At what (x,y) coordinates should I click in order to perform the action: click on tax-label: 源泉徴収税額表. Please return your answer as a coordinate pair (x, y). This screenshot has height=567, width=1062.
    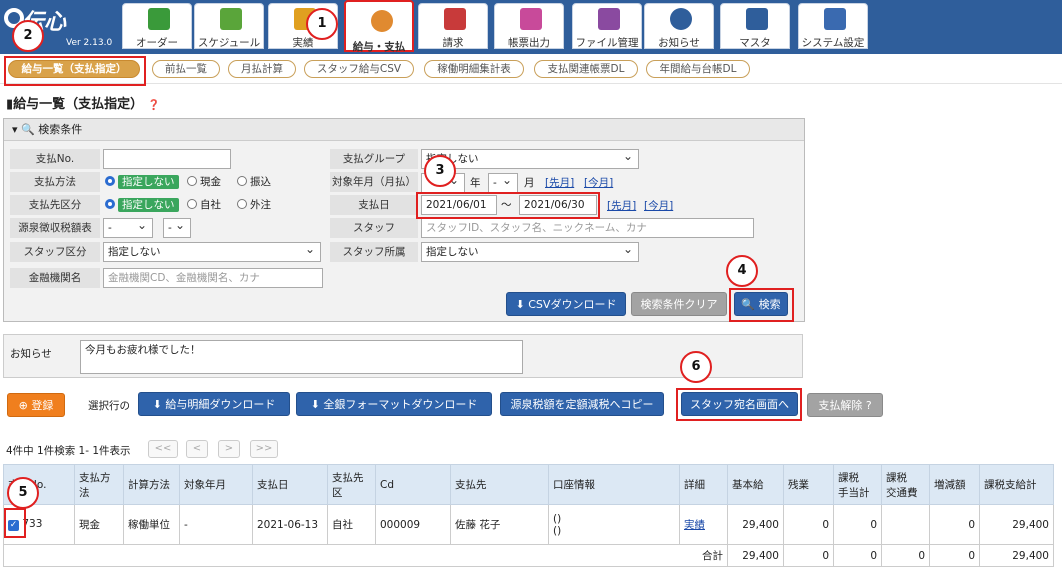
    Looking at the image, I should click on (55, 228).